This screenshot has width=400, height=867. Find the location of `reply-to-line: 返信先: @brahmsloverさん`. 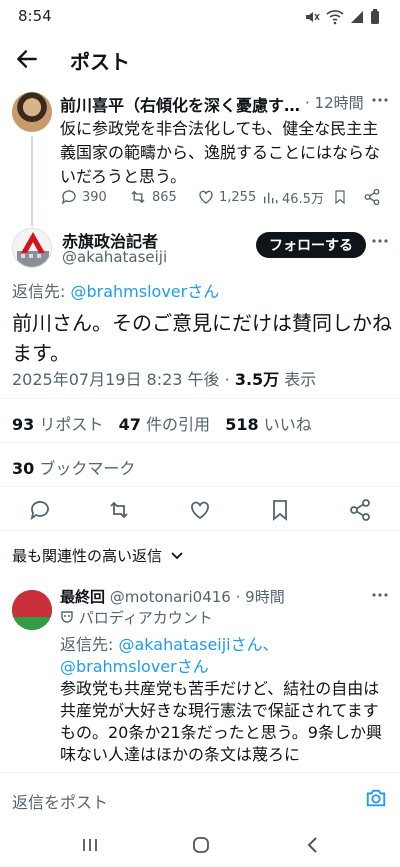

reply-to-line: 返信先: @brahmsloverさん is located at coordinates (115, 290).